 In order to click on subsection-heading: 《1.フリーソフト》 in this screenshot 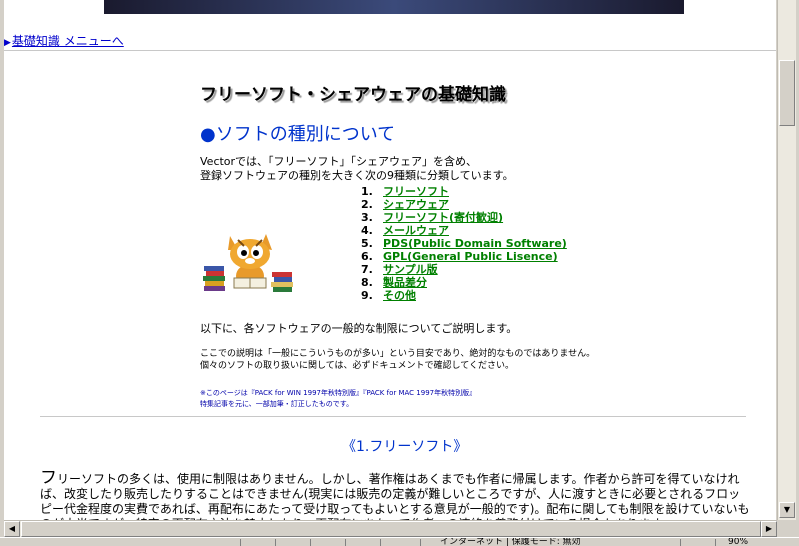, I will do `click(405, 447)`.